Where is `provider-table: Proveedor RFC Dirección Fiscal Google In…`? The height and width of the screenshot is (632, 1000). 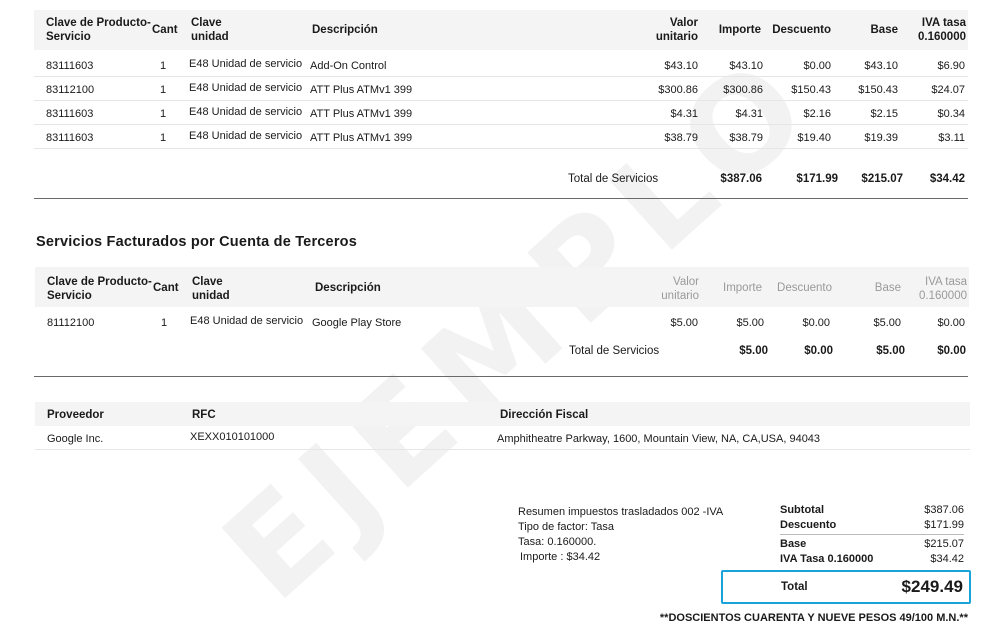
provider-table: Proveedor RFC Dirección Fiscal Google In… is located at coordinates (502, 426).